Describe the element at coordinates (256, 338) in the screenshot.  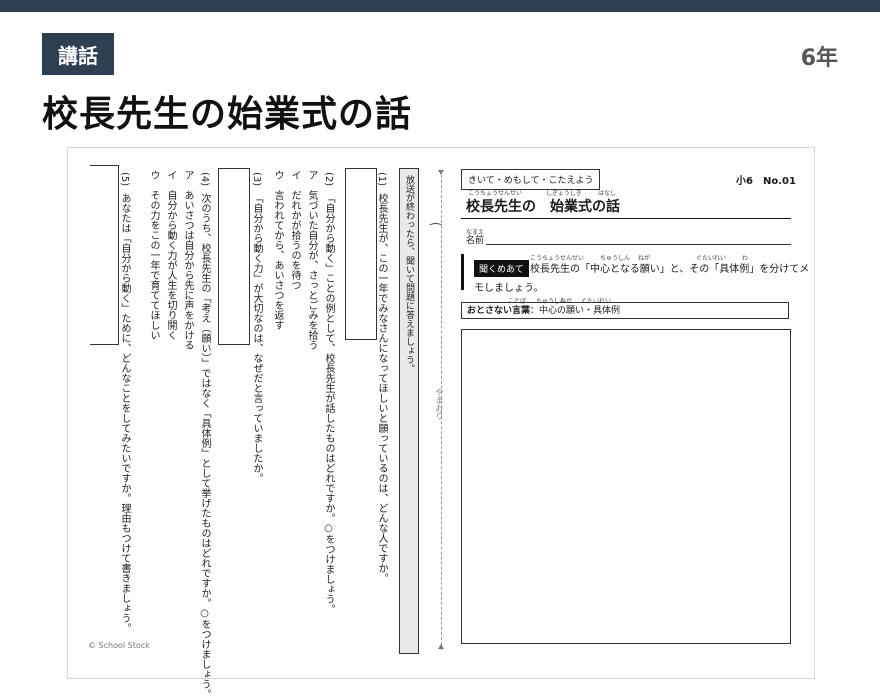
I see `q3-text: 「自分から動く力」が大切なのは、なぜだと言っていましたか。` at that location.